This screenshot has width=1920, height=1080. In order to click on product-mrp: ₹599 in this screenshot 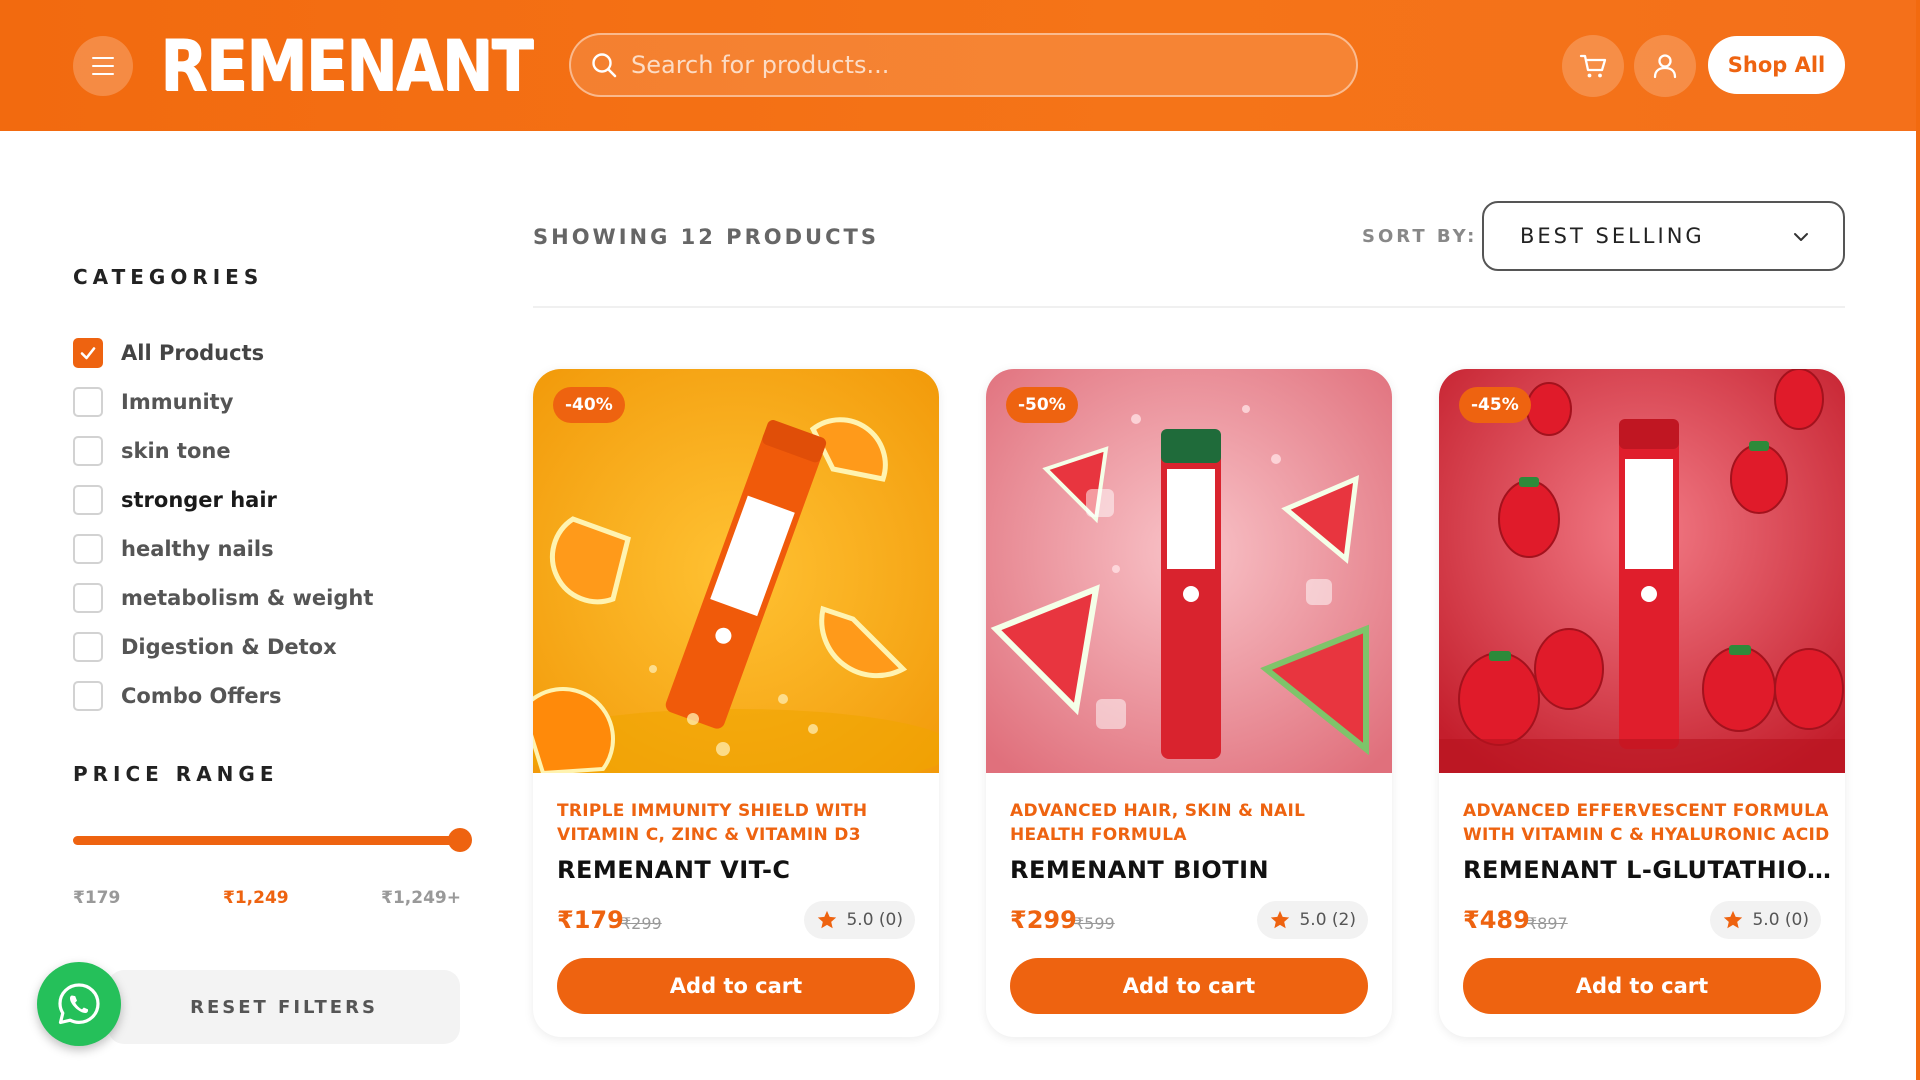, I will do `click(1094, 923)`.